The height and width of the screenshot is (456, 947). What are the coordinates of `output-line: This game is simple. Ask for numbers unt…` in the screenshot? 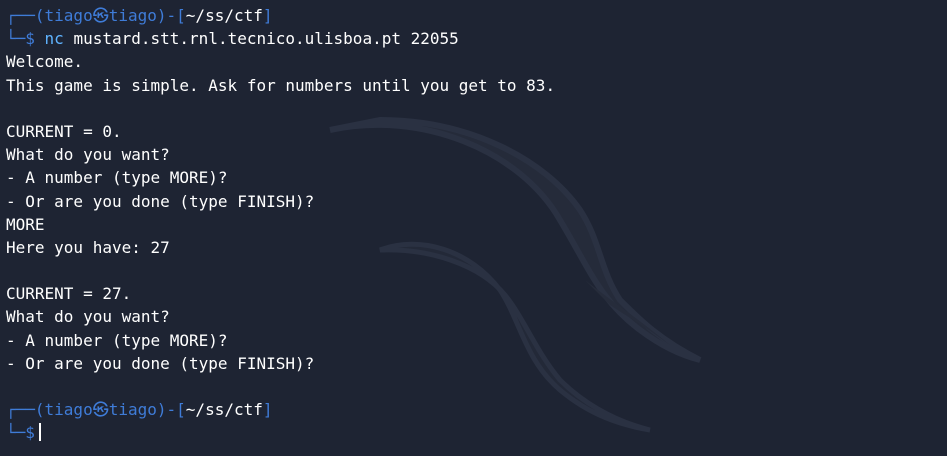 It's located at (281, 85).